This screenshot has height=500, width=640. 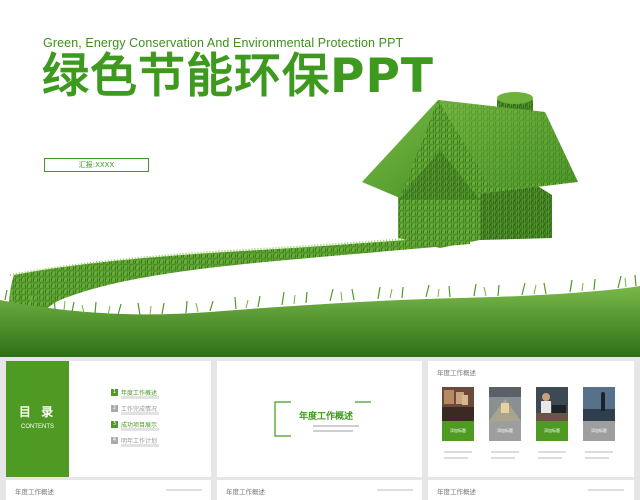 I want to click on contents-item-number: 2, so click(x=114, y=408).